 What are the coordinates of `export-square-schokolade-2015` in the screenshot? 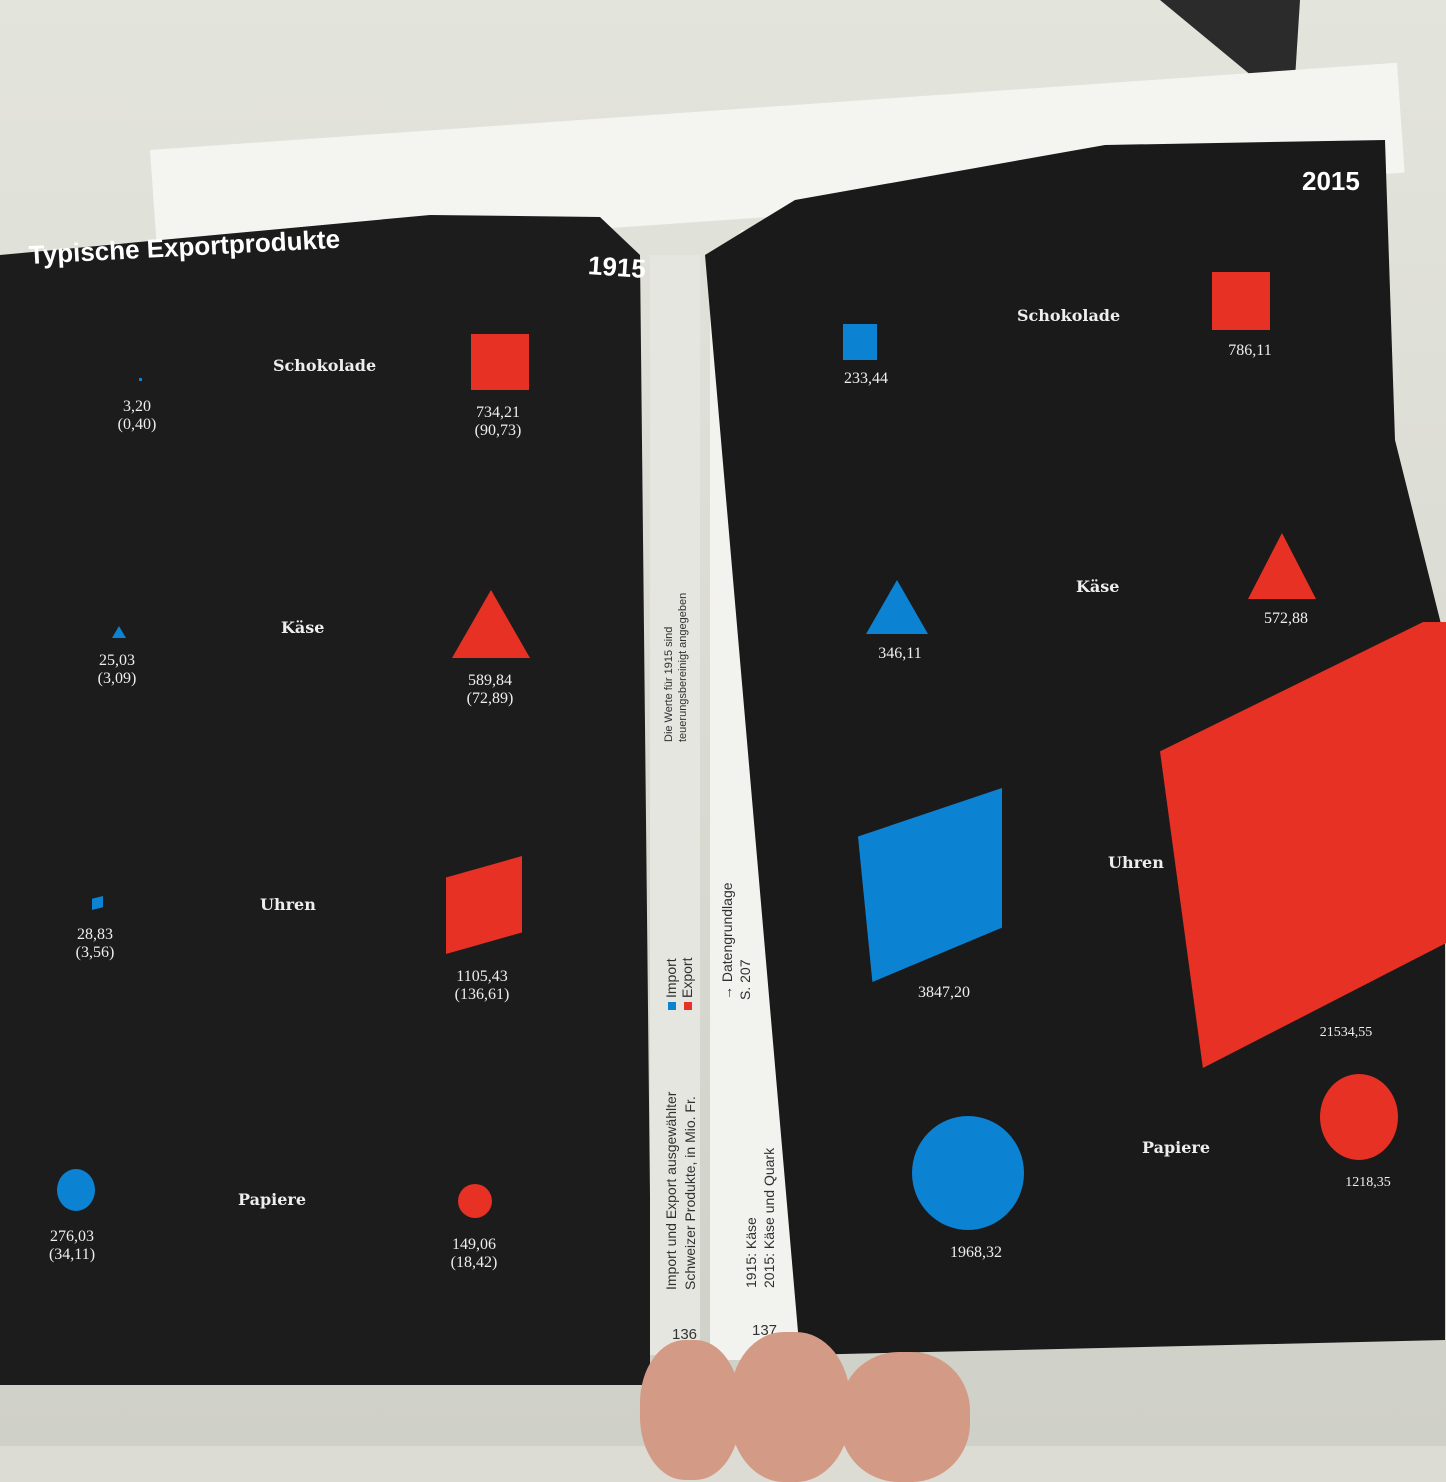 It's located at (1241, 301).